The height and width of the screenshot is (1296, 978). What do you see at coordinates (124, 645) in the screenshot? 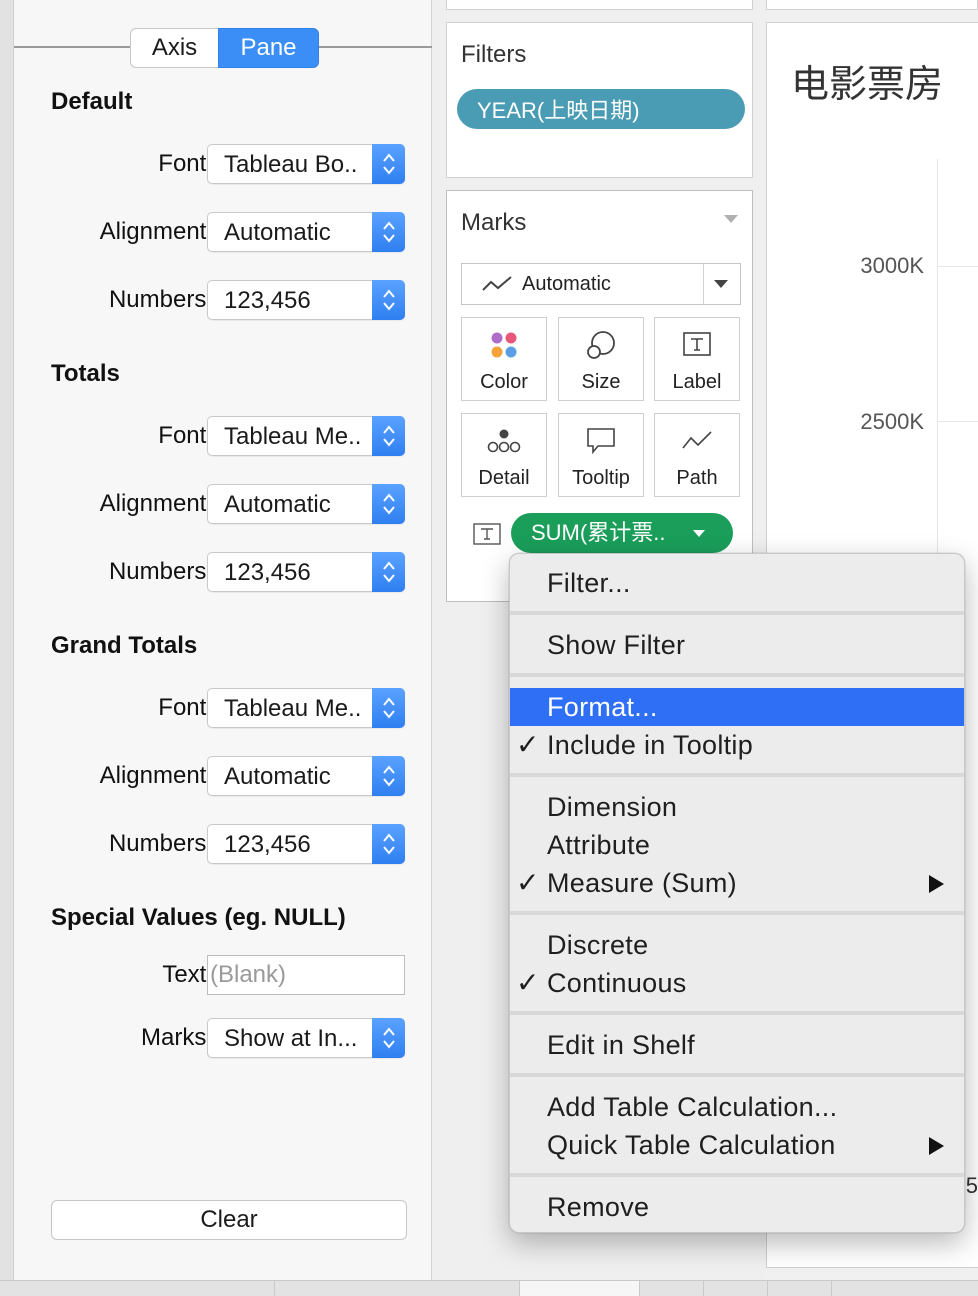
I see `section-title-grand-totals: Grand Totals` at bounding box center [124, 645].